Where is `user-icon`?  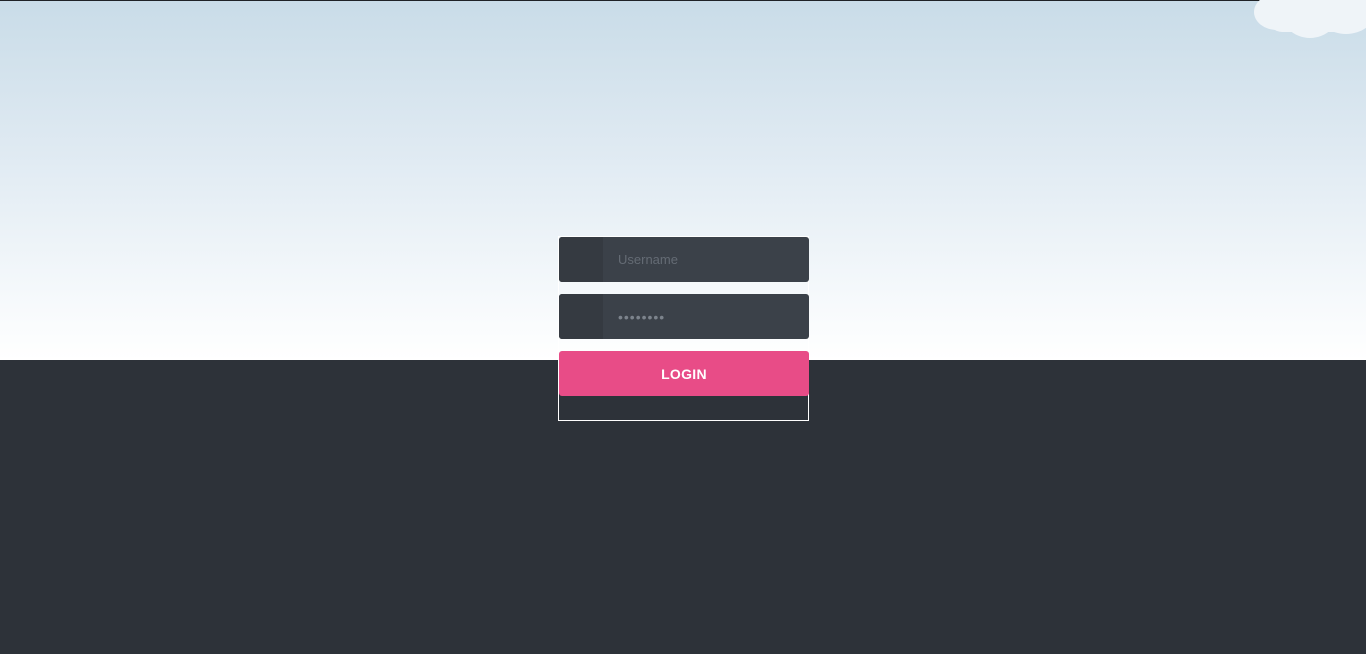 user-icon is located at coordinates (581, 259).